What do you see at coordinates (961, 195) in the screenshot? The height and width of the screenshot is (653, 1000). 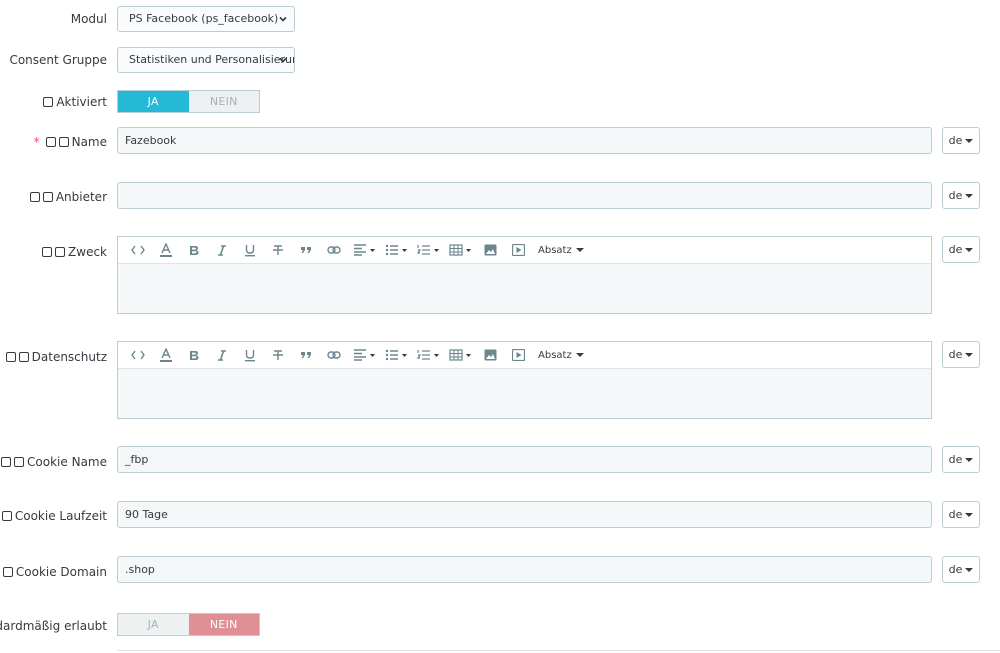 I see `anbieter-language-button: de` at bounding box center [961, 195].